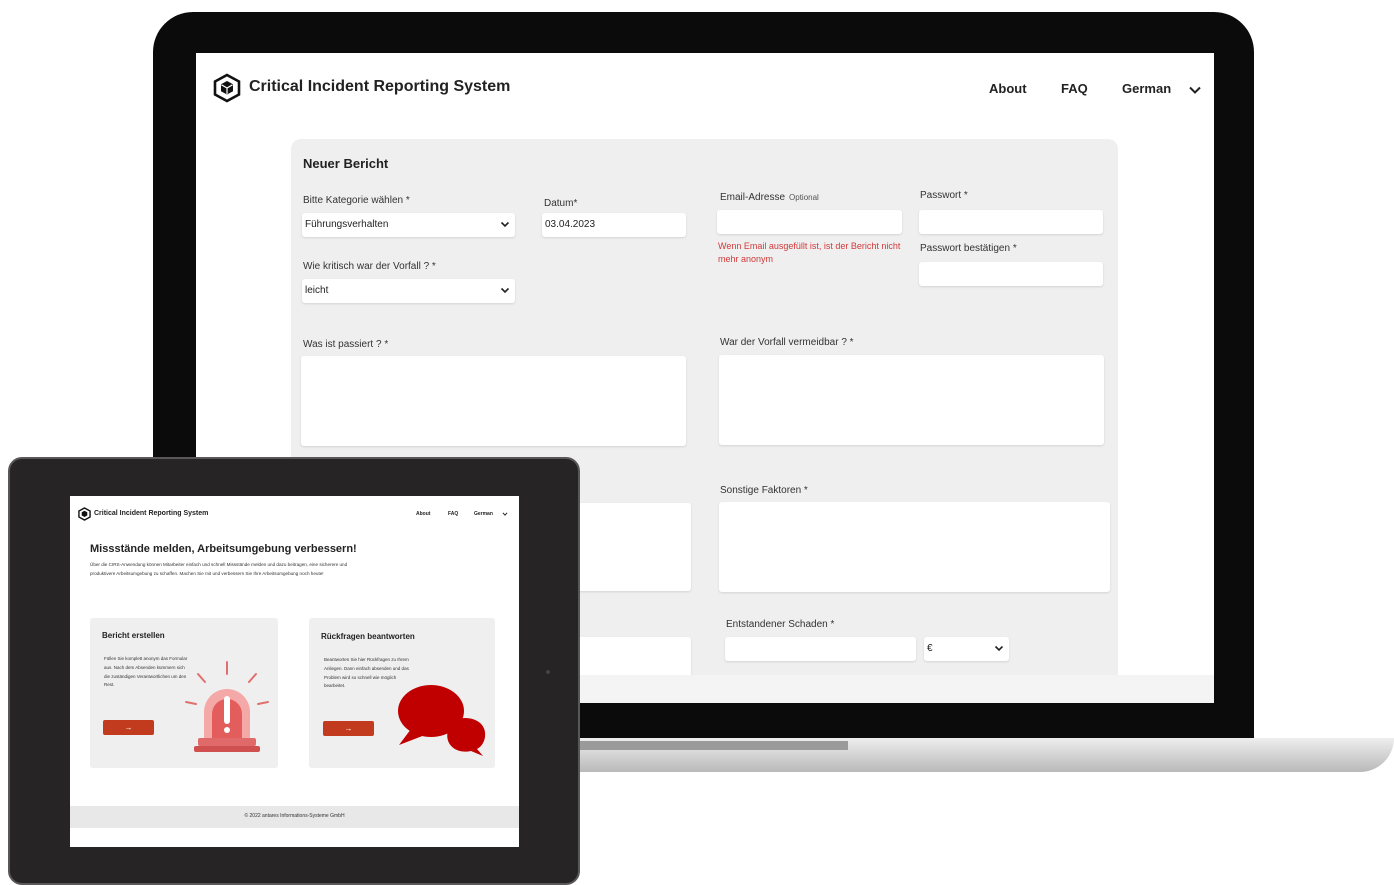 Image resolution: width=1394 pixels, height=885 pixels. I want to click on laptop-notch, so click(714, 745).